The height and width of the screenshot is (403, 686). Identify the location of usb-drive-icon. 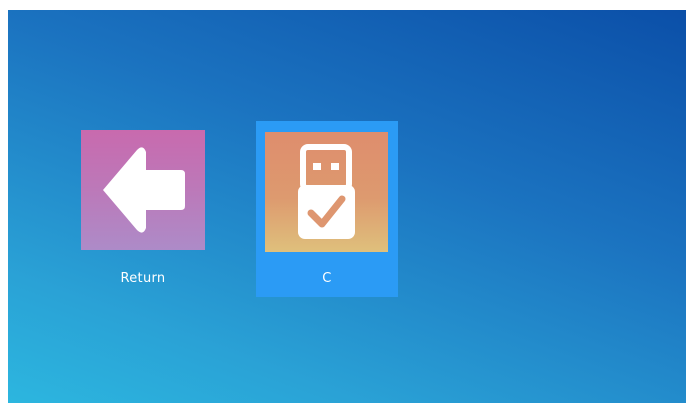
(326, 191).